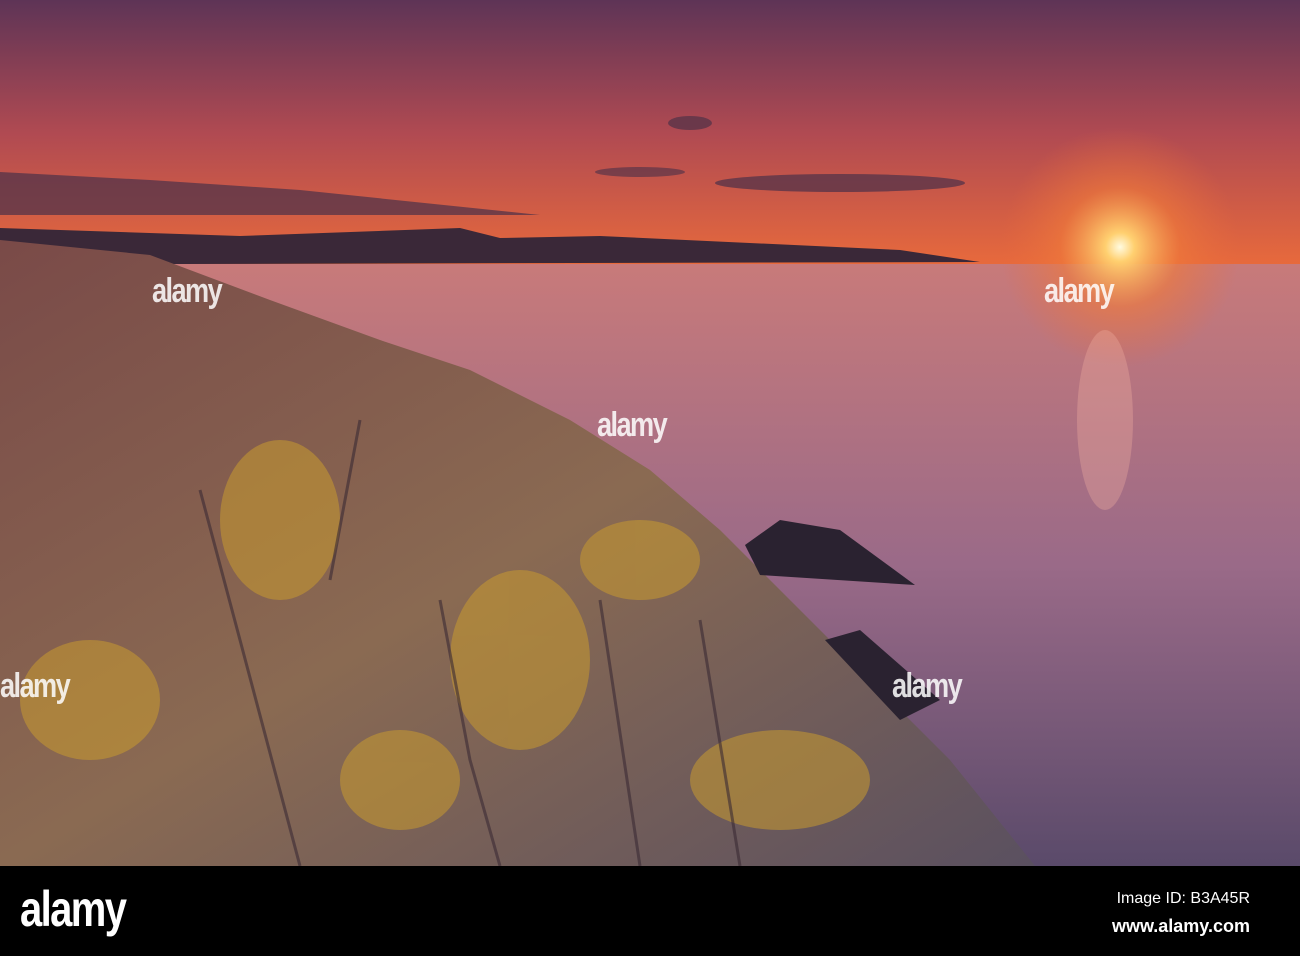  Describe the element at coordinates (1180, 926) in the screenshot. I see `site-url: www.alamy.com` at that location.